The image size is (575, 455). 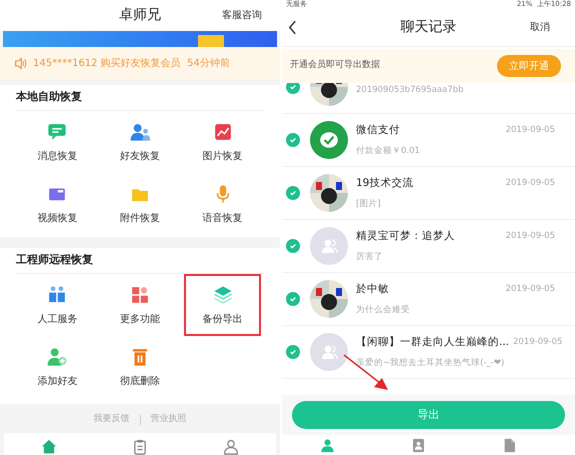 I want to click on feature-button: 好友恢复, so click(x=140, y=142).